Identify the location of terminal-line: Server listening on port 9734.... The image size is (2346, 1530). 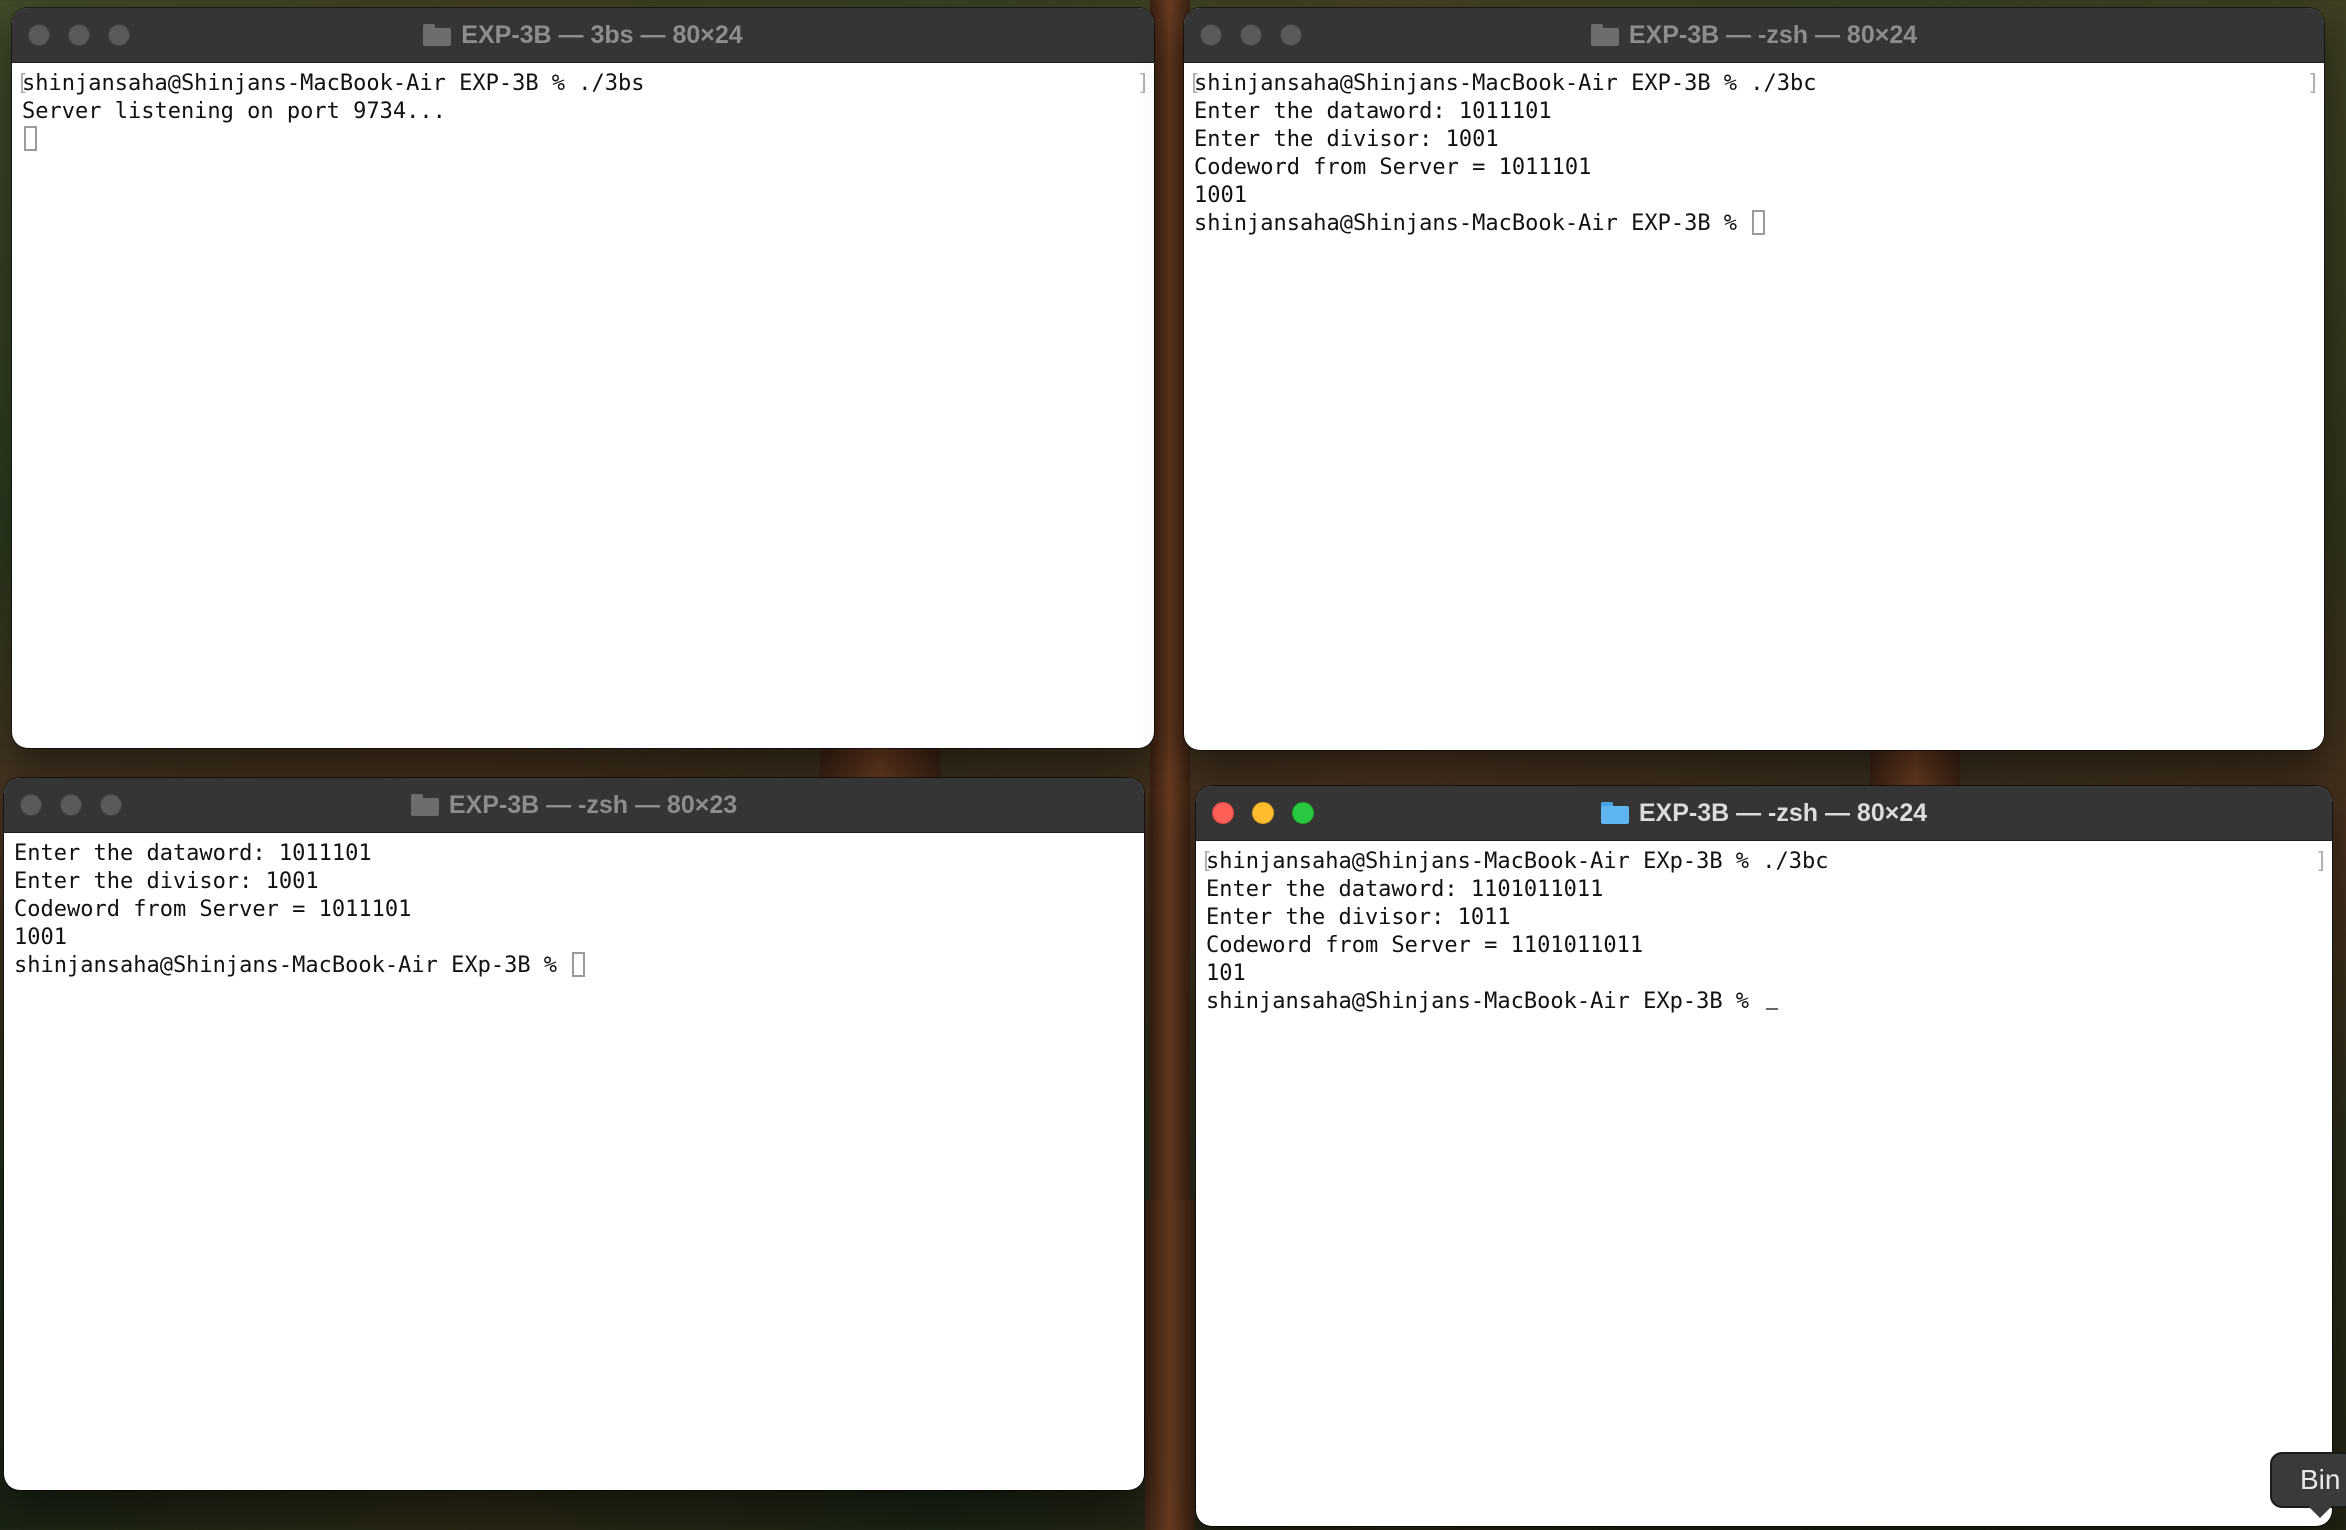
(234, 111).